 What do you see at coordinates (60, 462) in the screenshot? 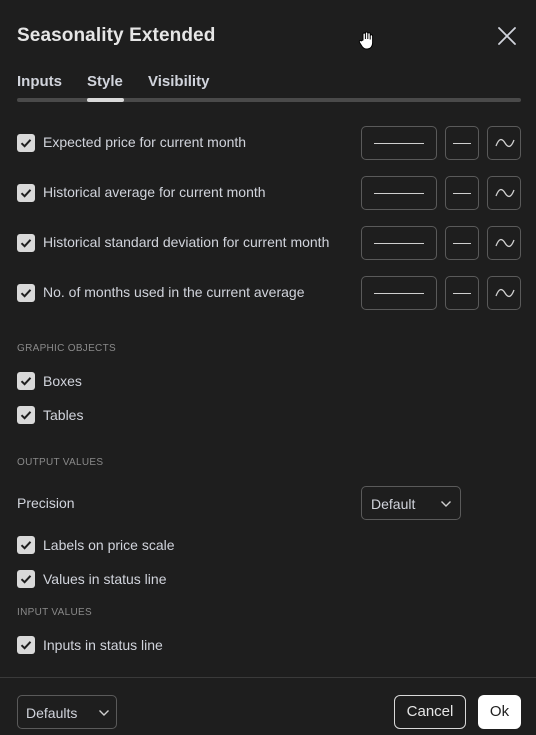
I see `section-output-values: OUTPUT VALUES` at bounding box center [60, 462].